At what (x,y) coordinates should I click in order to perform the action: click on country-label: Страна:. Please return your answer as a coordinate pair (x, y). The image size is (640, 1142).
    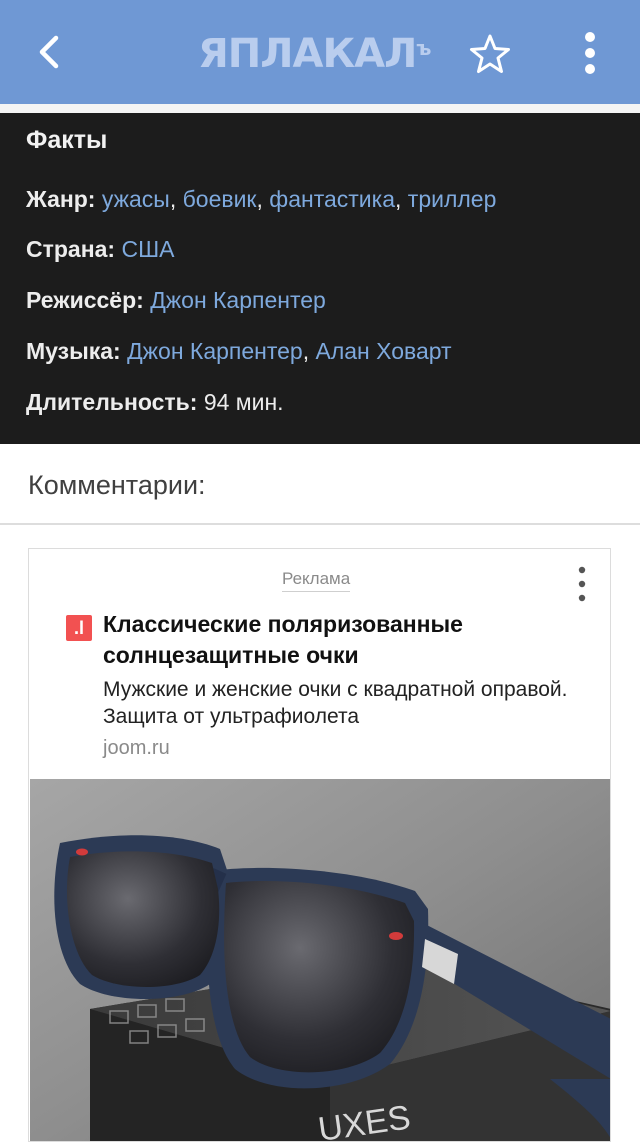
    Looking at the image, I should click on (71, 249).